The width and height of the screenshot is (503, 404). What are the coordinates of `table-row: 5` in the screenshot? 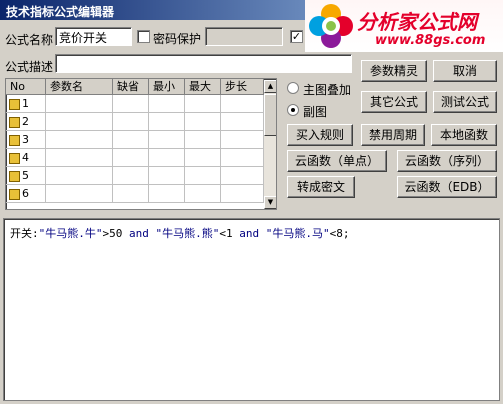 It's located at (26, 176).